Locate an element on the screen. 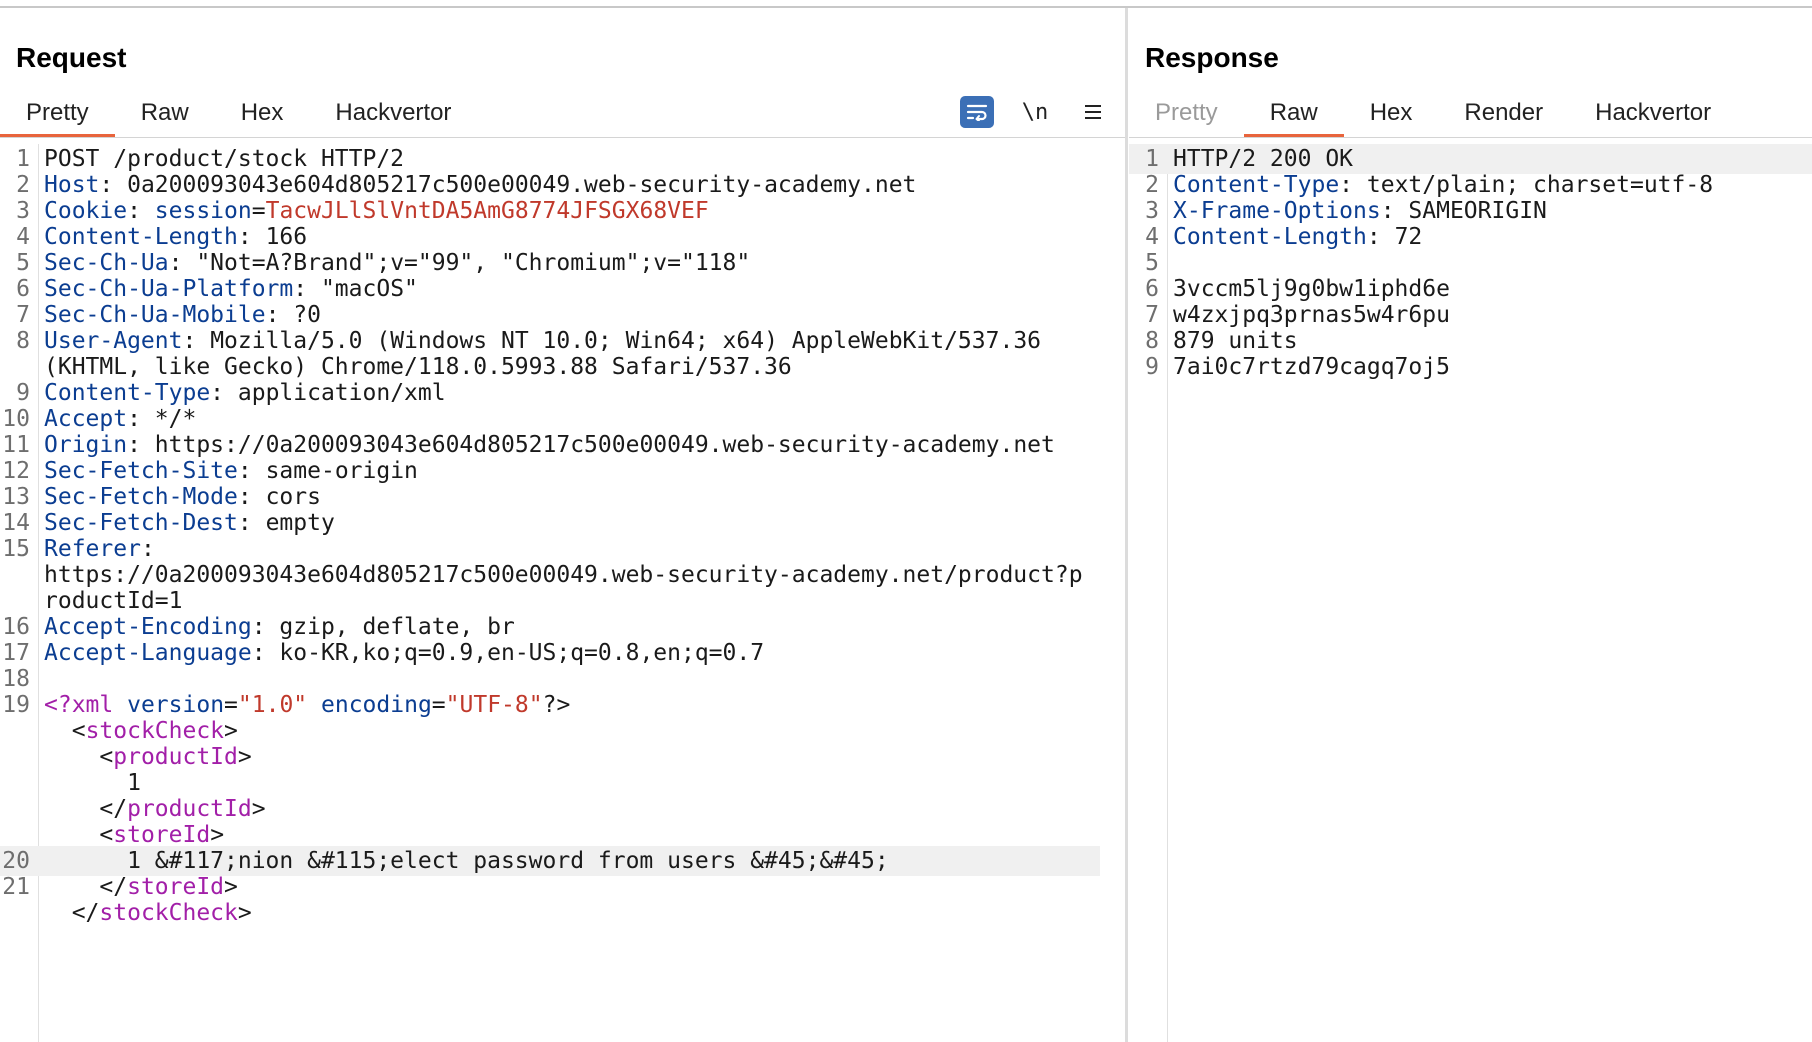 The height and width of the screenshot is (1042, 1812). cookie-name: session is located at coordinates (203, 211).